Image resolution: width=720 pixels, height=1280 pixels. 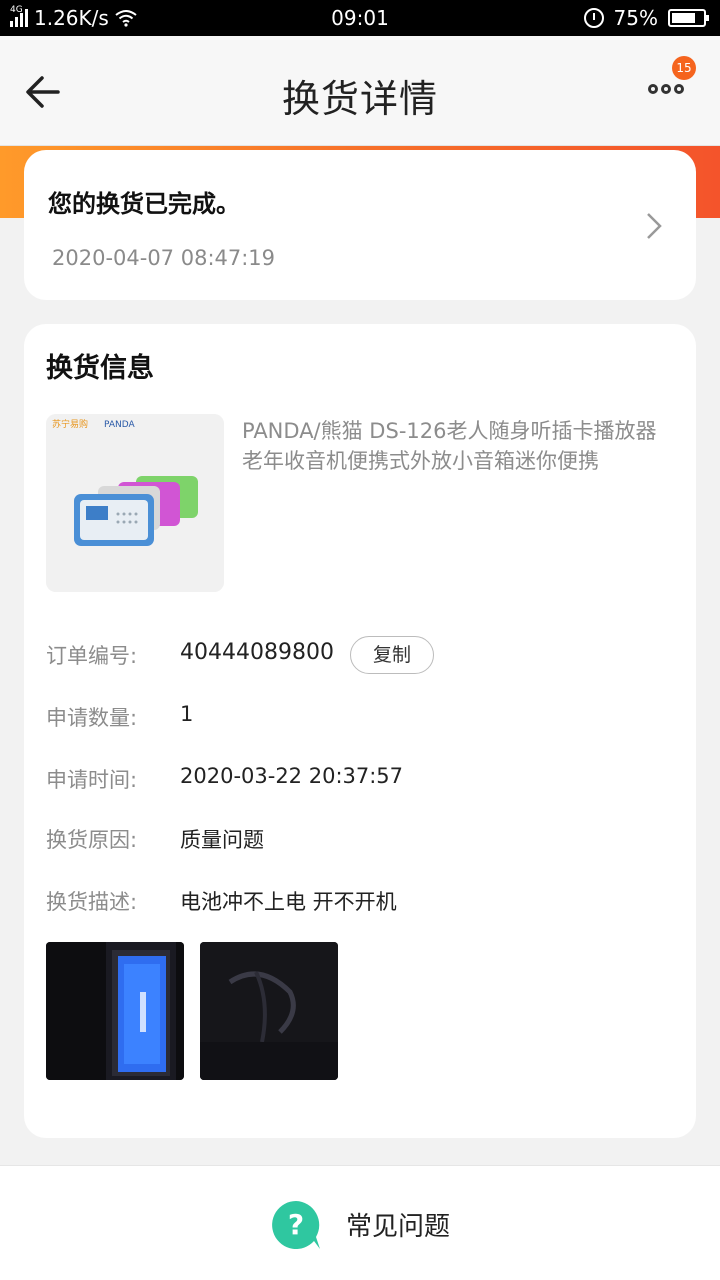 I want to click on question-icon: ?, so click(x=296, y=1225).